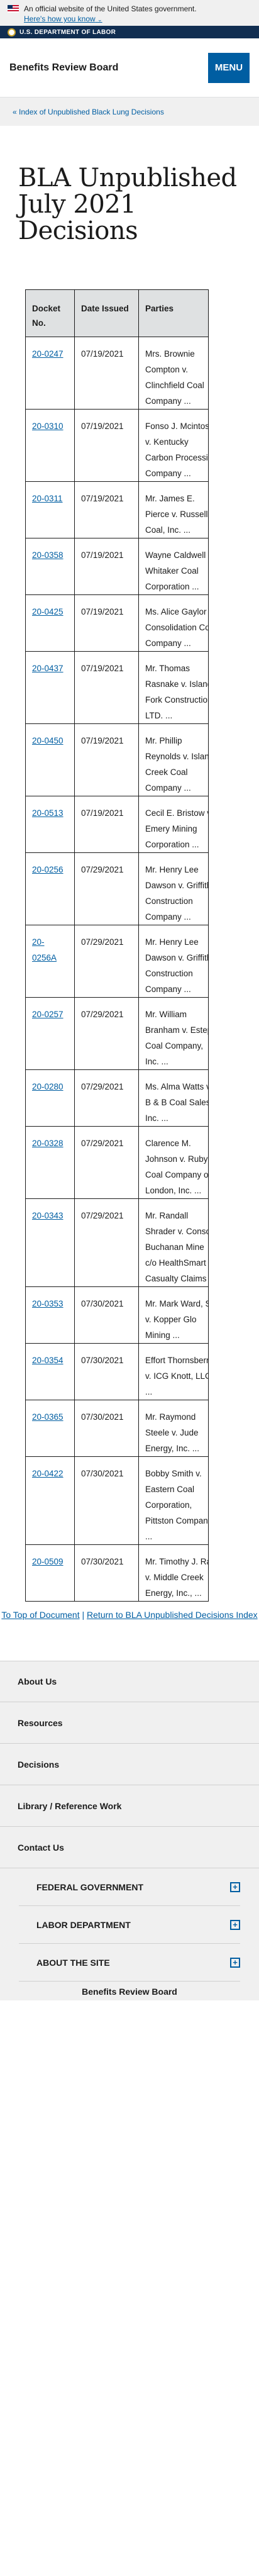 The width and height of the screenshot is (259, 2576). What do you see at coordinates (50, 1242) in the screenshot?
I see `docket-cell: 20-0343` at bounding box center [50, 1242].